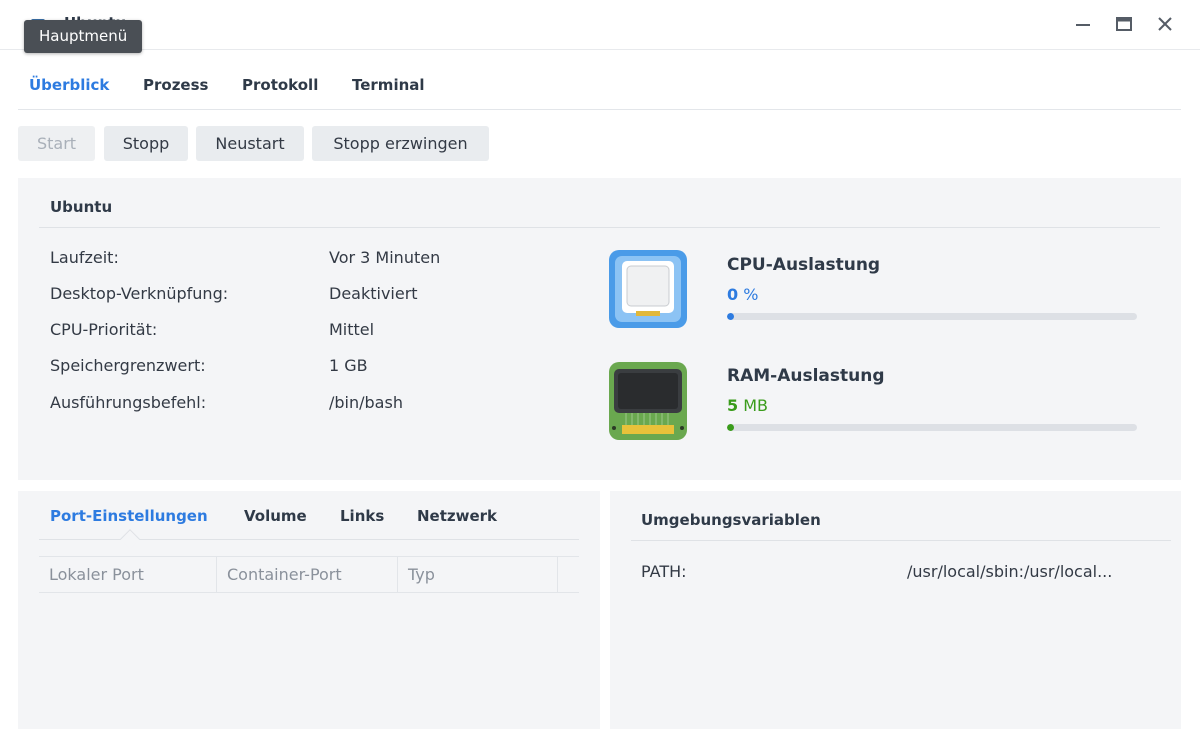  What do you see at coordinates (175, 85) in the screenshot?
I see `tab-process: Prozess` at bounding box center [175, 85].